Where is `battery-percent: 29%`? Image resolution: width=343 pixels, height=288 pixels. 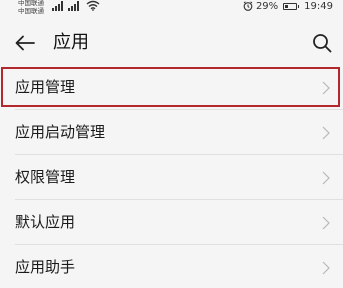
battery-percent: 29% is located at coordinates (267, 6).